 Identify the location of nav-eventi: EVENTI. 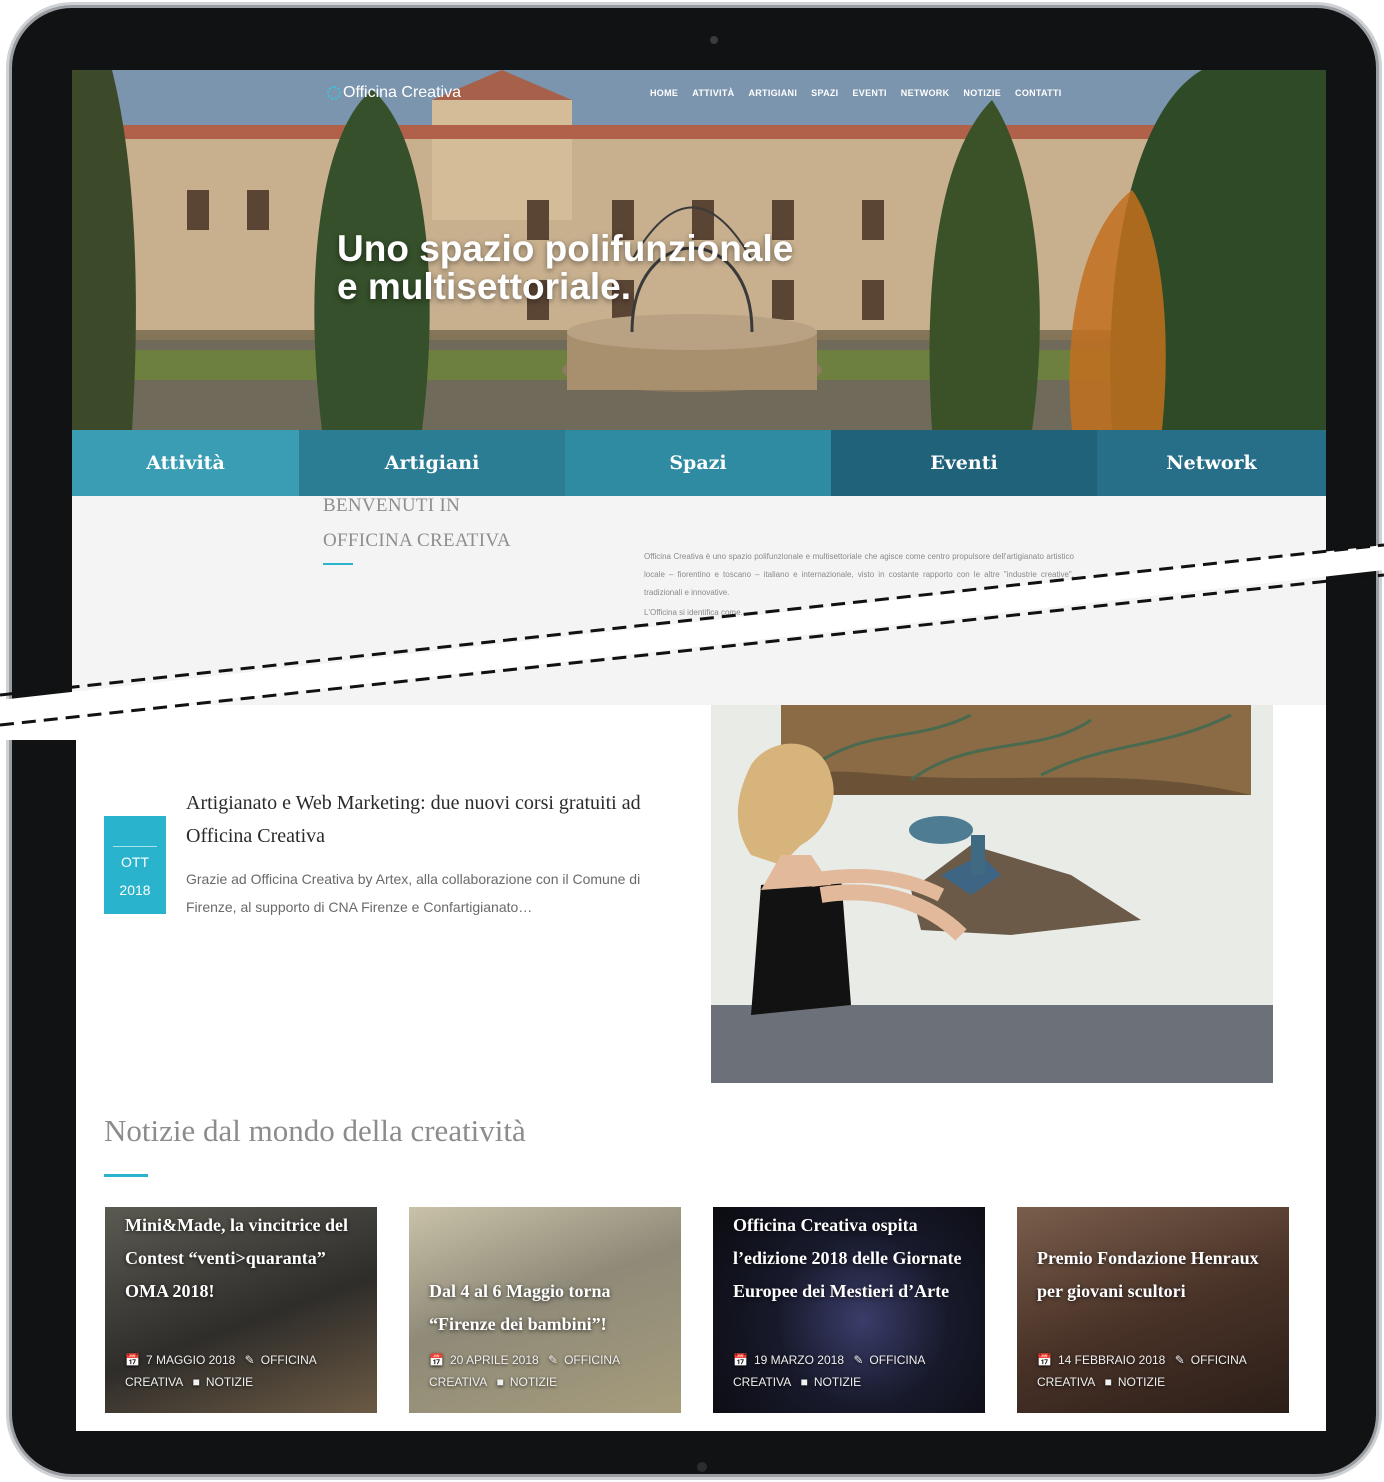
(869, 93).